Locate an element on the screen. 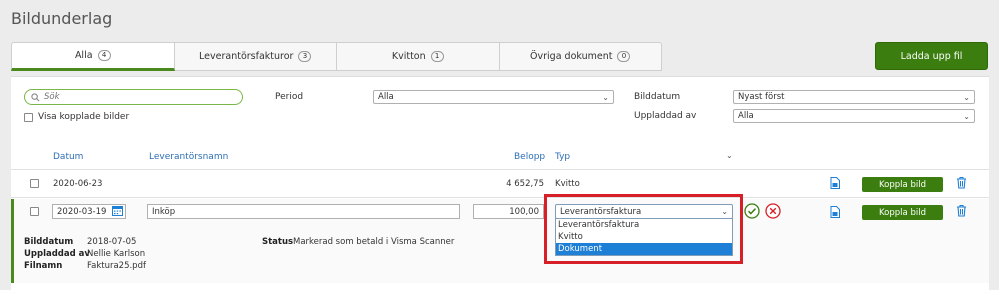 This screenshot has height=290, width=999. uploaded-by-label: Uppladdad av is located at coordinates (665, 116).